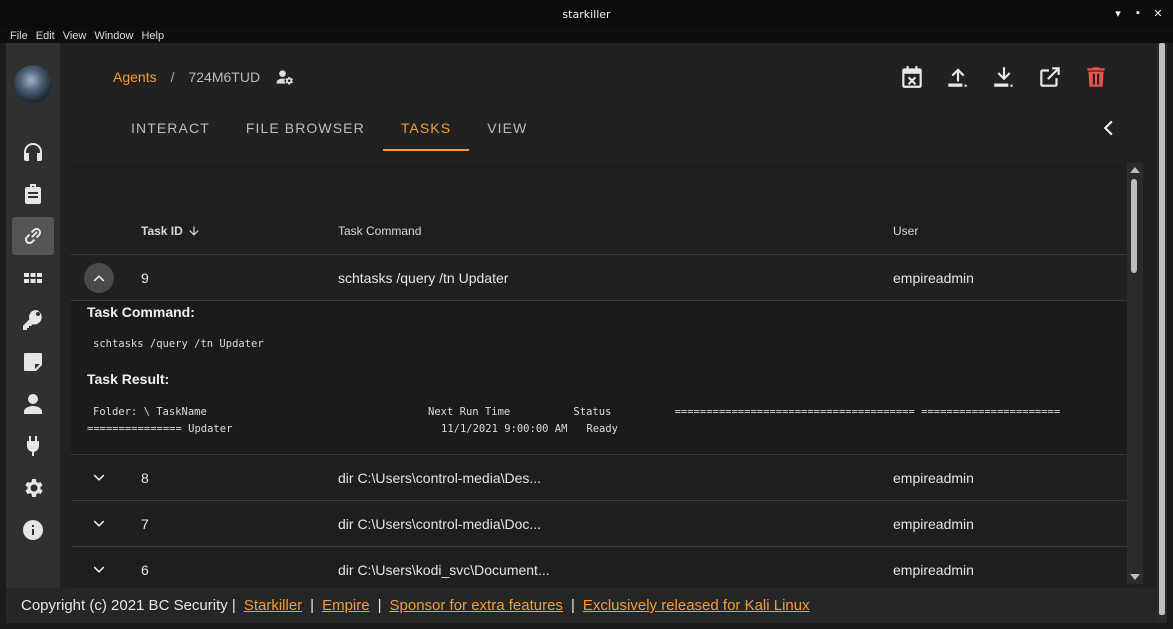  I want to click on menu-edit: Edit, so click(45, 36).